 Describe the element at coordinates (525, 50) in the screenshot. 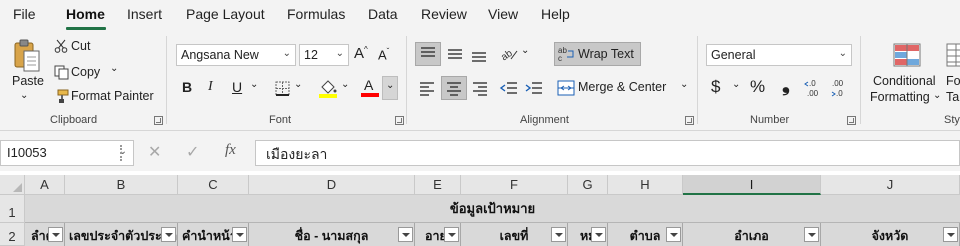

I see `orientation-dropdown-icon: ⌄` at that location.